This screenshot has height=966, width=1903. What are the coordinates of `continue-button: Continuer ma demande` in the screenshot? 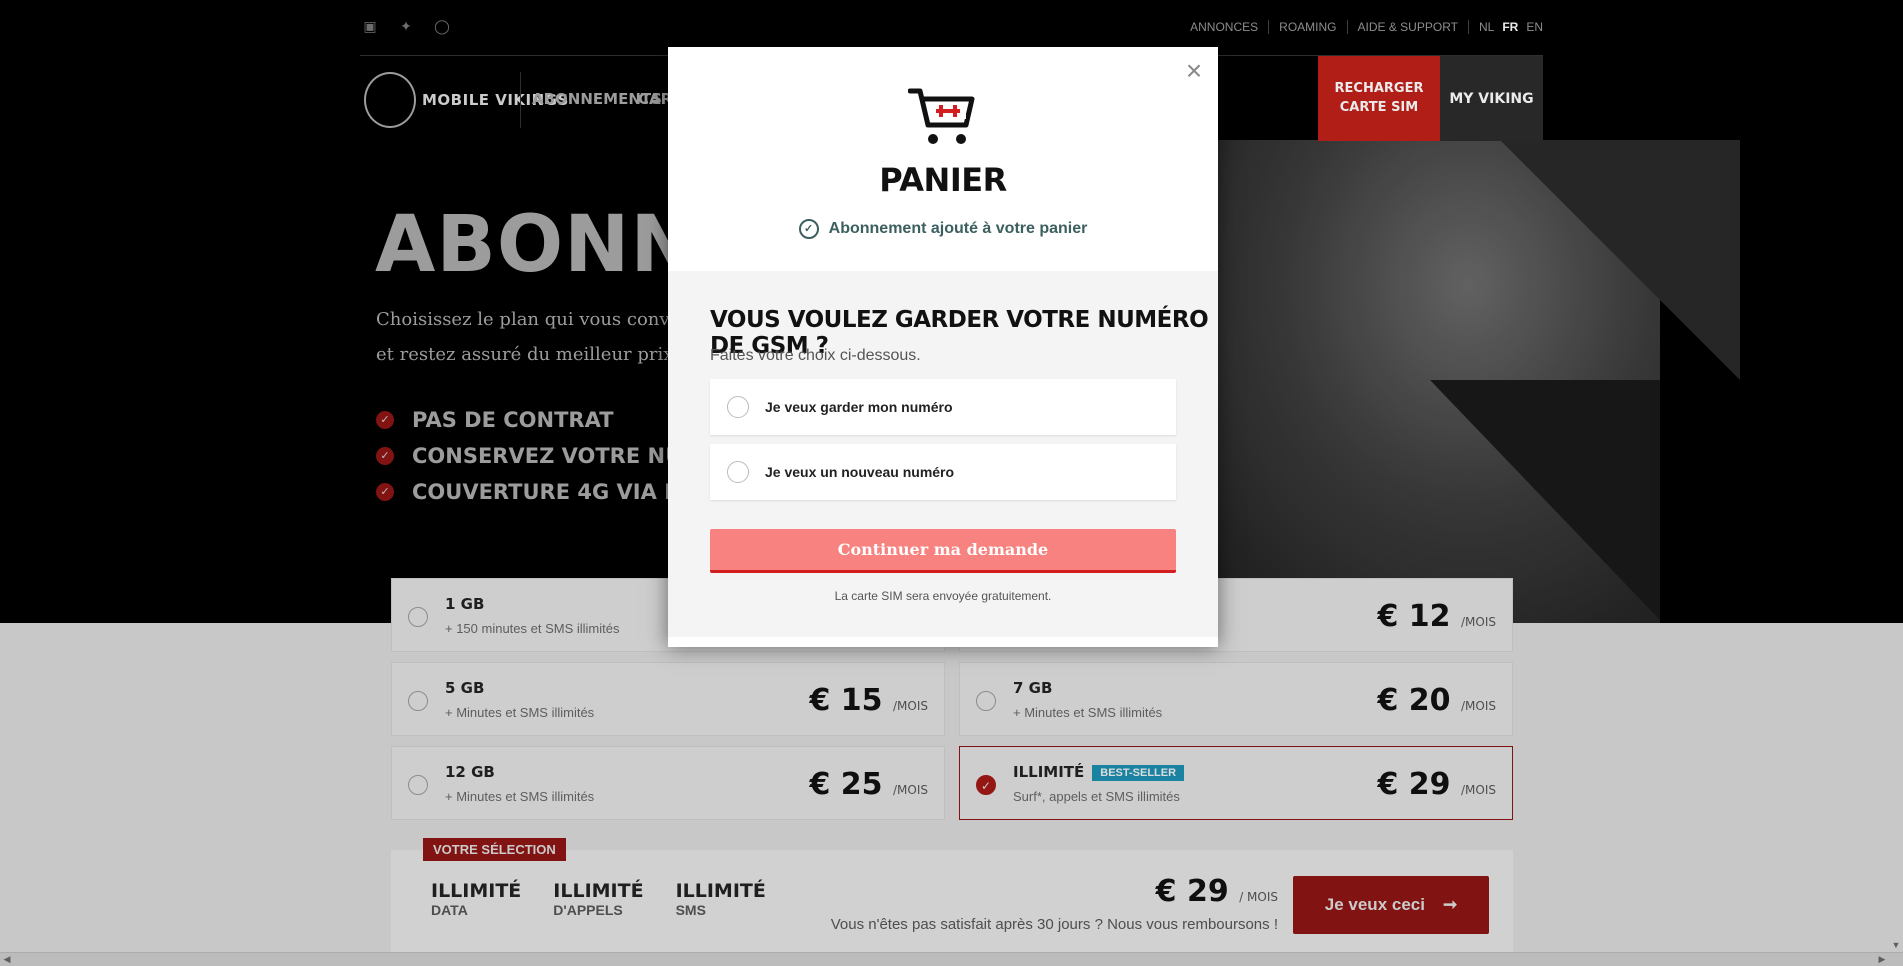 It's located at (943, 551).